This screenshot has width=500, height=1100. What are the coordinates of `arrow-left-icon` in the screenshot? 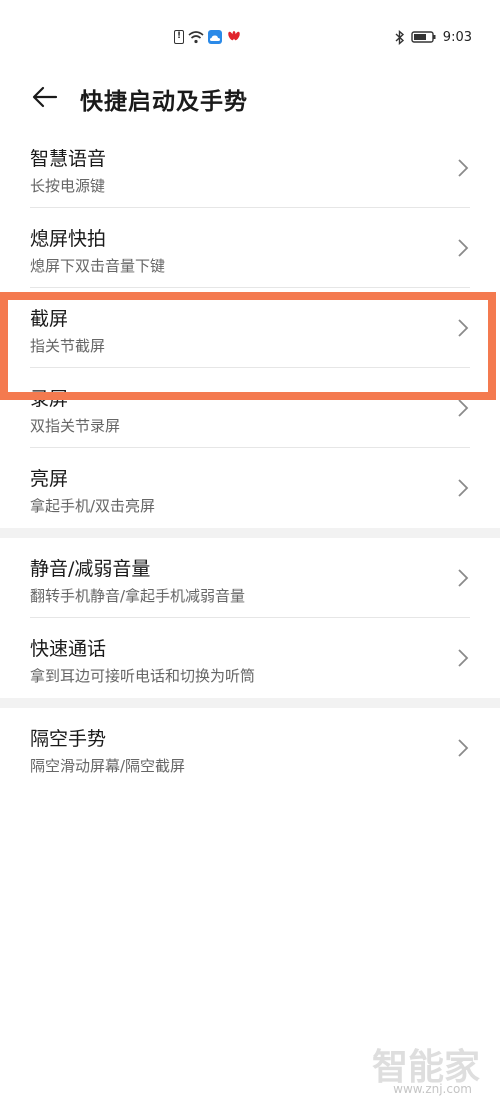 It's located at (45, 97).